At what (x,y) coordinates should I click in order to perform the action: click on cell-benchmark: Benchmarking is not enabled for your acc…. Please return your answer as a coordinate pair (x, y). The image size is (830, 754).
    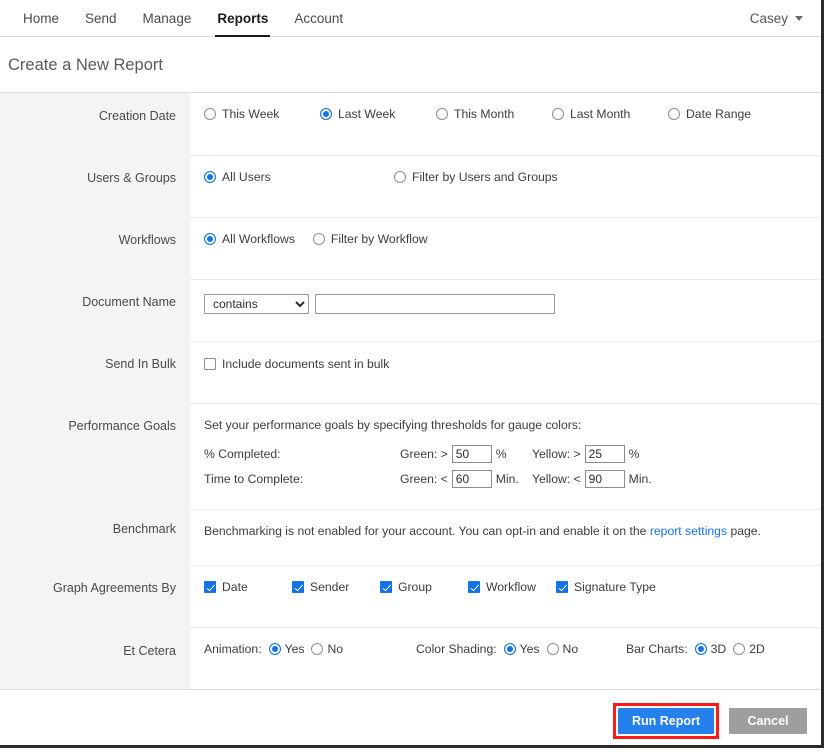
    Looking at the image, I should click on (505, 537).